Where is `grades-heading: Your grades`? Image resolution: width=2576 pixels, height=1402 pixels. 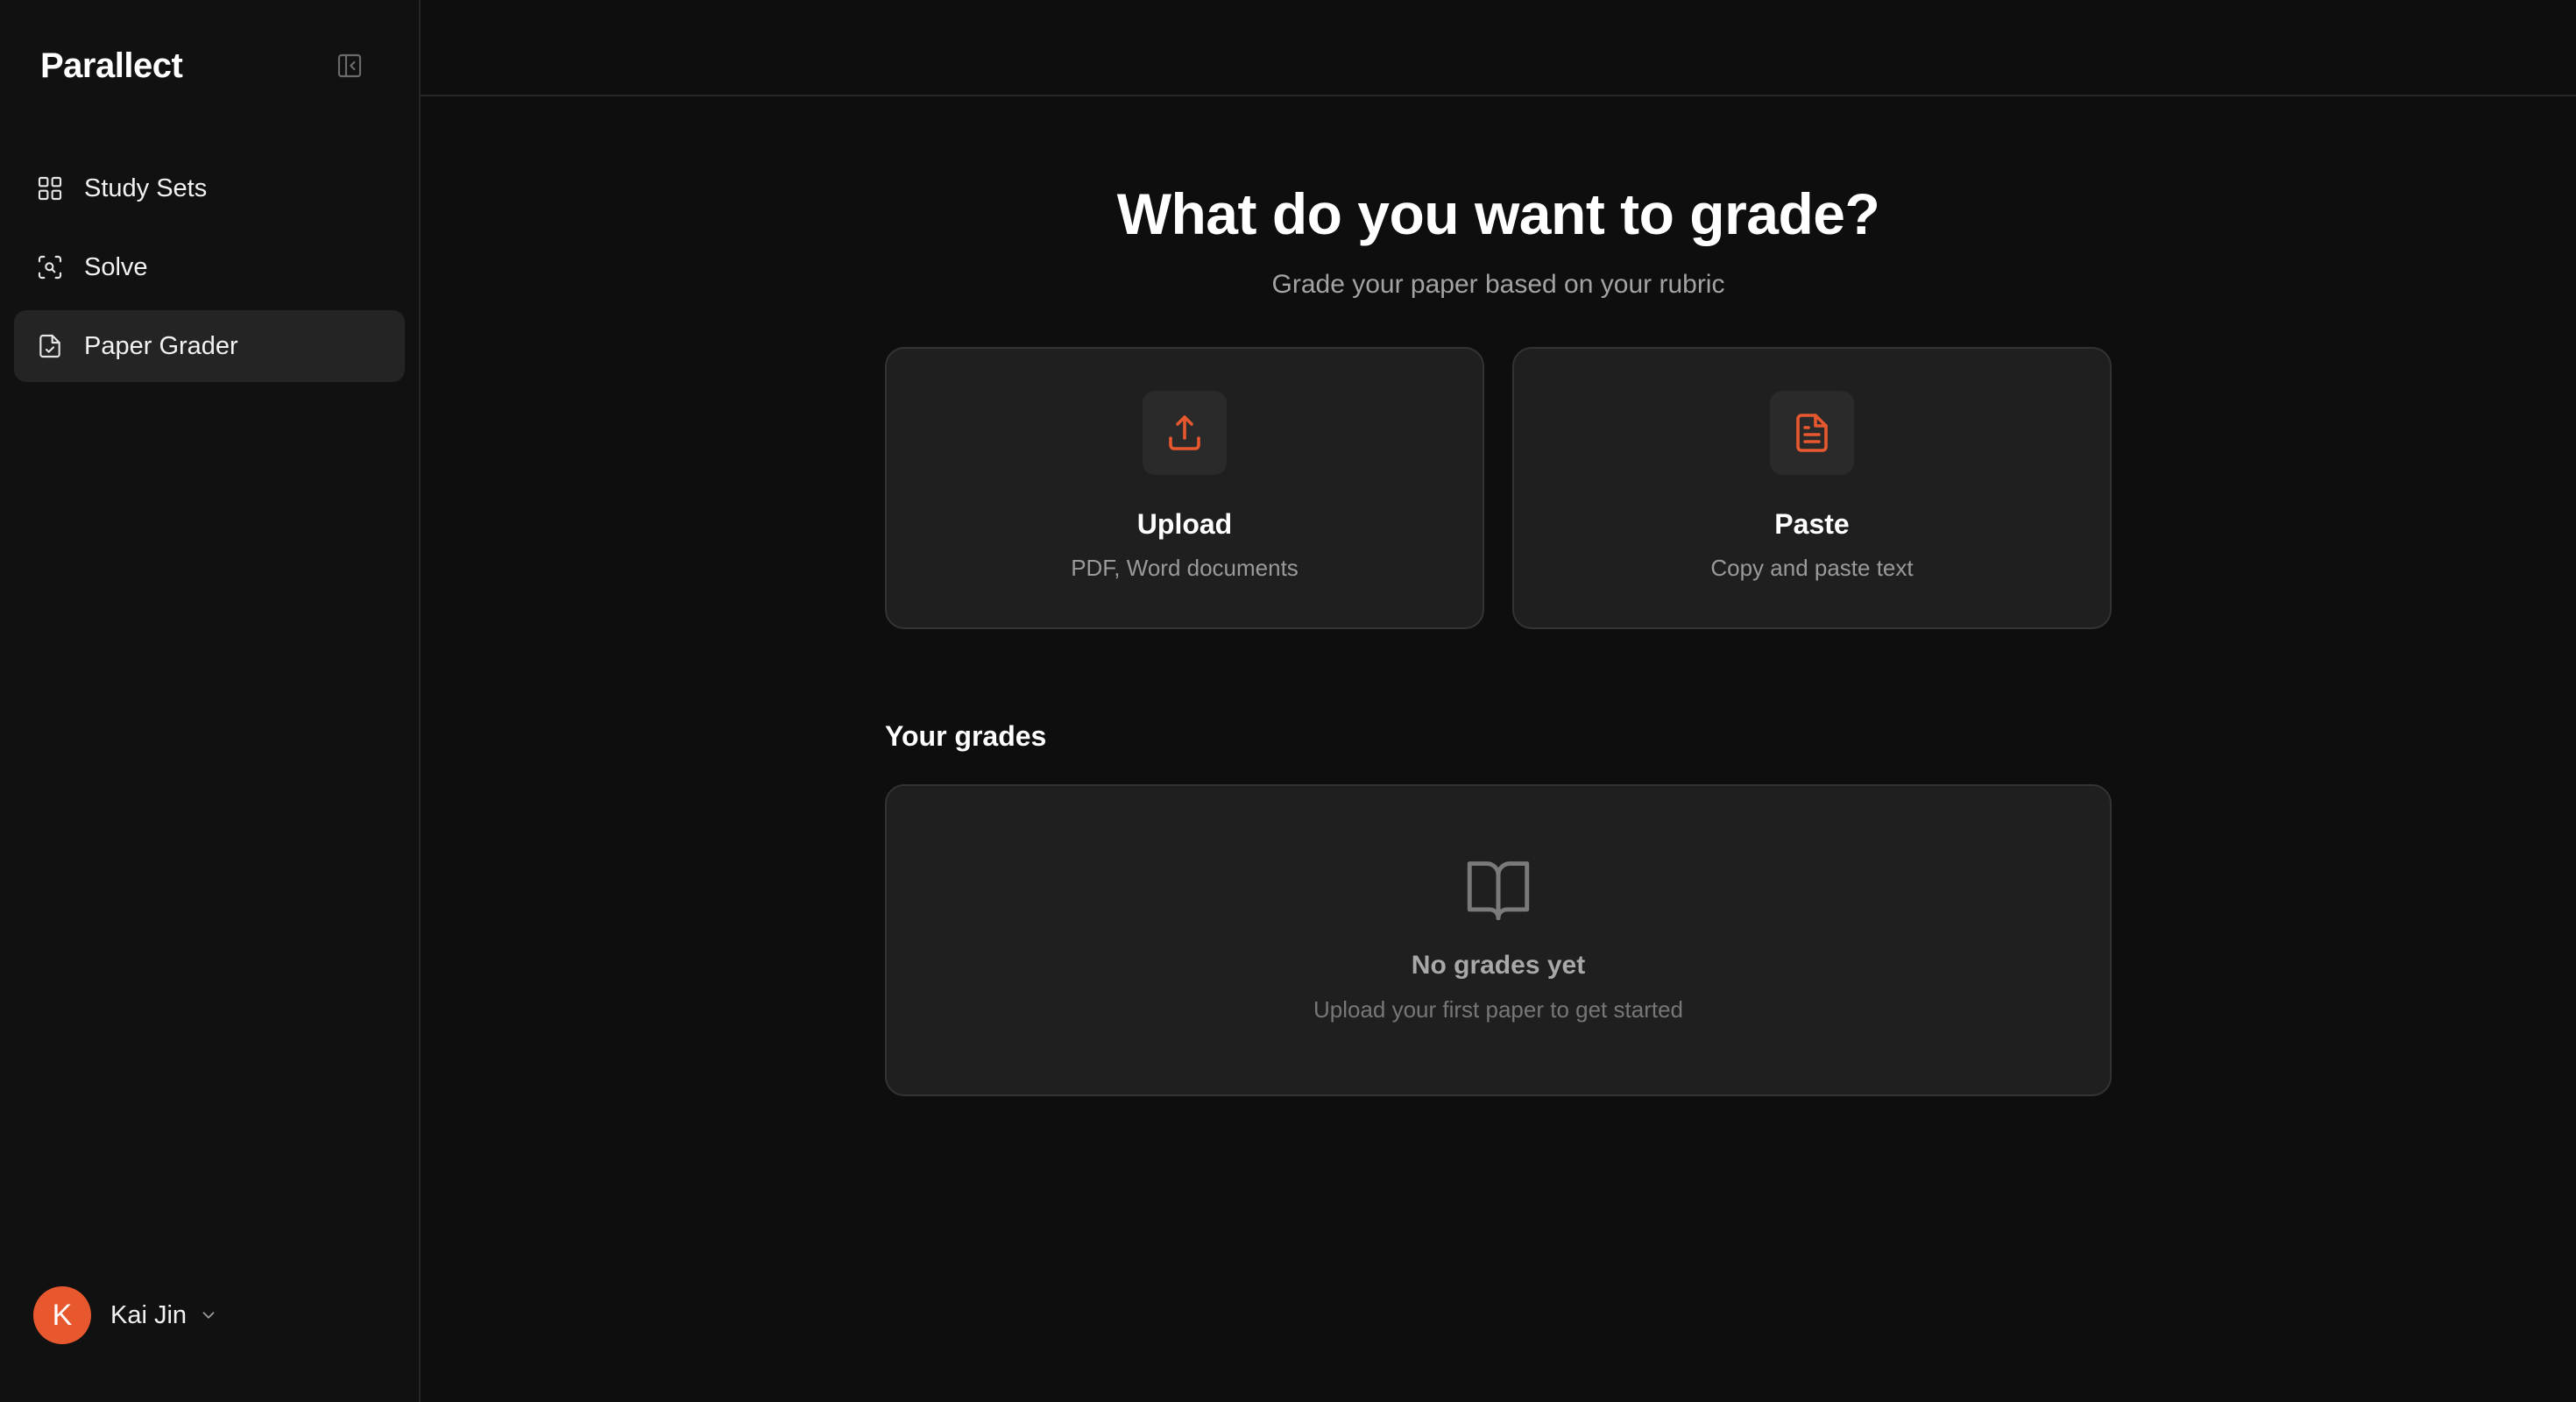
grades-heading: Your grades is located at coordinates (966, 736).